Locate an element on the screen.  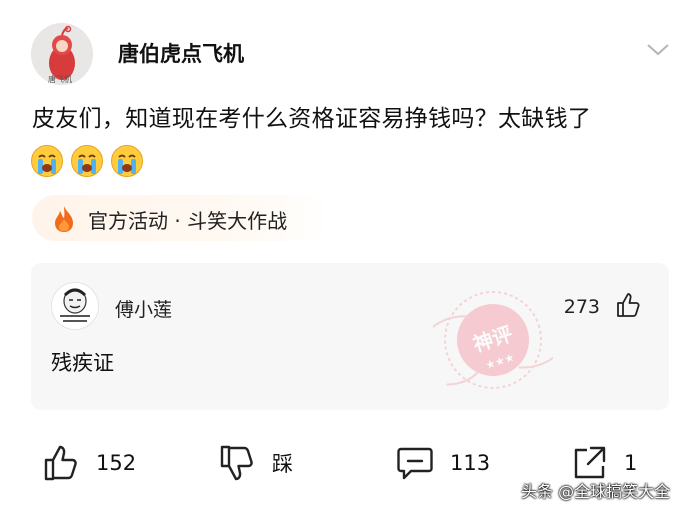
topic-tag-button: 官方活动 · 斗笑大作战 is located at coordinates (180, 218).